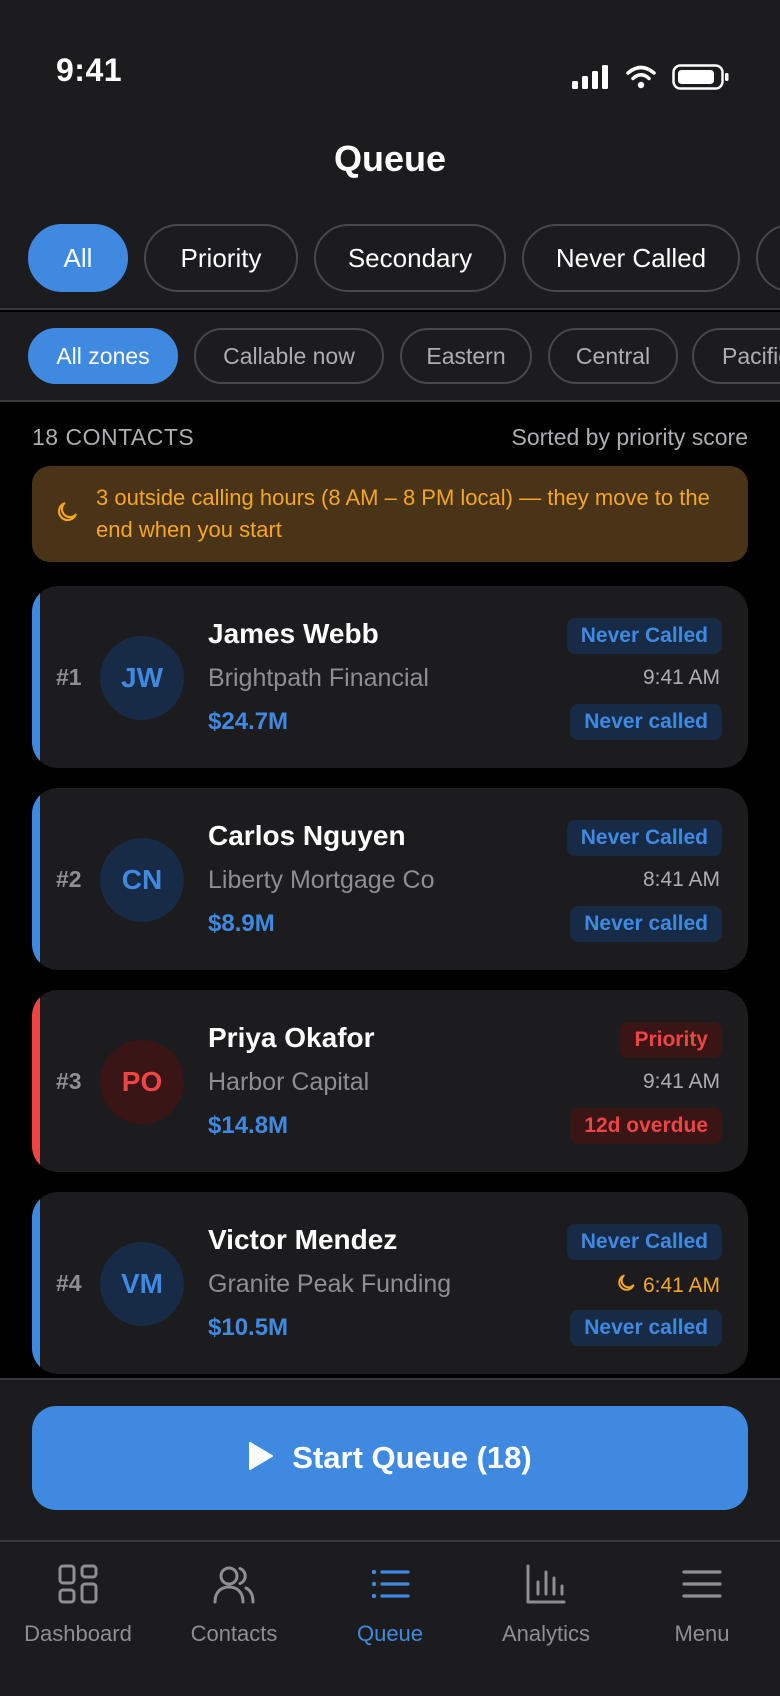 Image resolution: width=780 pixels, height=1696 pixels. What do you see at coordinates (248, 1327) in the screenshot?
I see `contact-amount: $10.5M` at bounding box center [248, 1327].